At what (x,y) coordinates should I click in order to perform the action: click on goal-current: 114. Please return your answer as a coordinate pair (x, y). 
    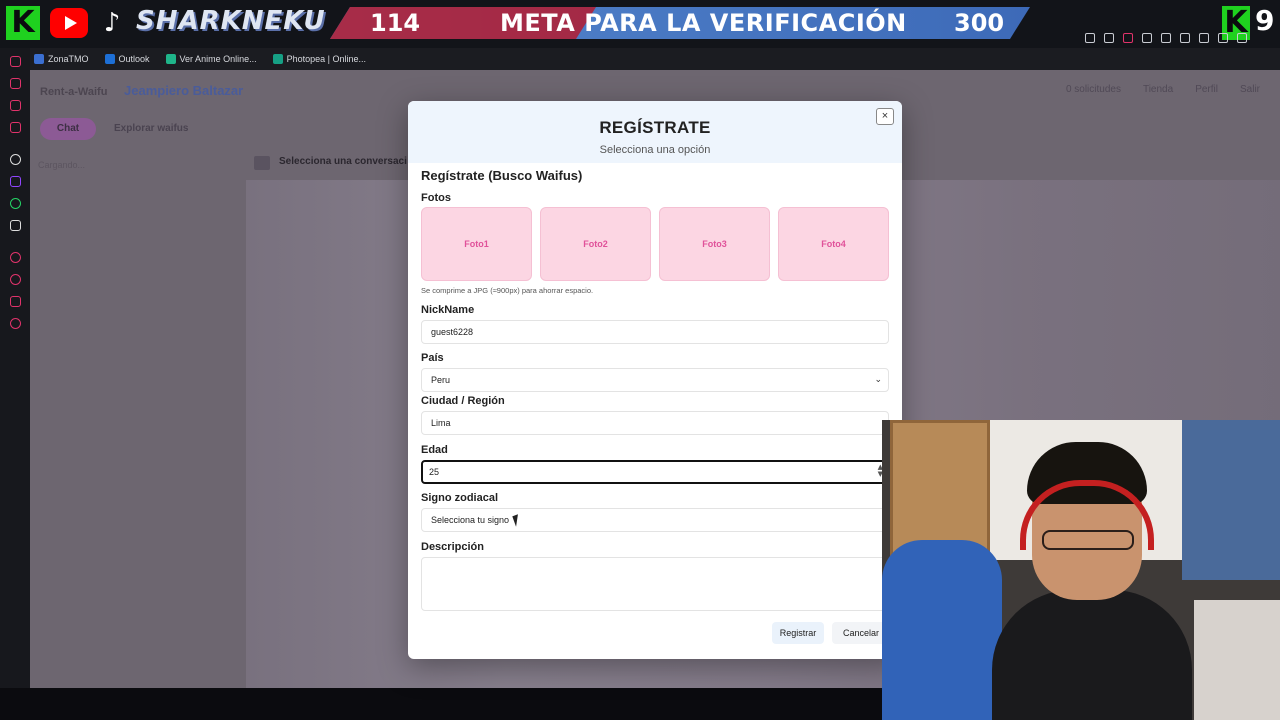
    Looking at the image, I should click on (395, 23).